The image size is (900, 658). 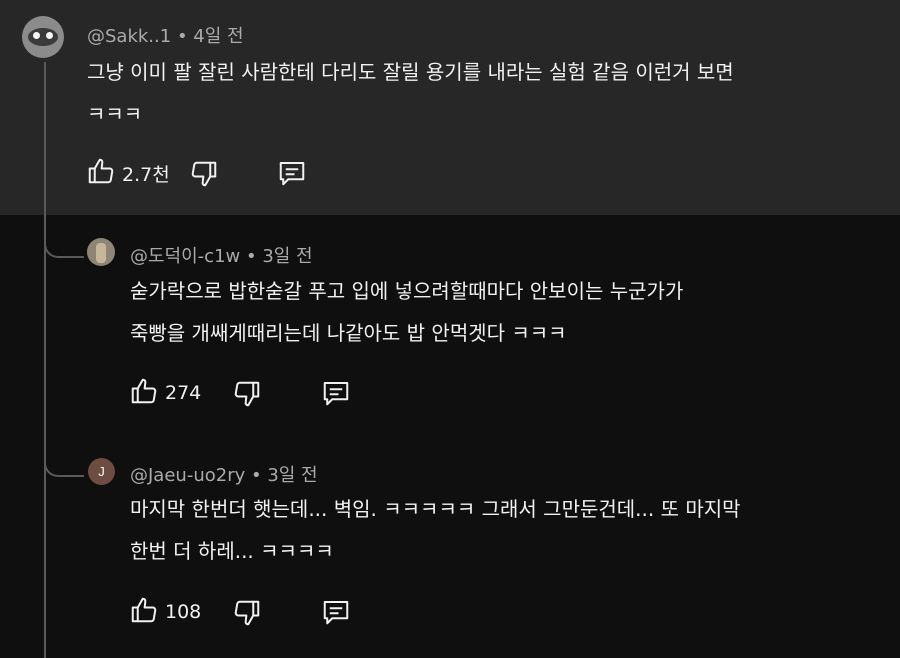 What do you see at coordinates (146, 174) in the screenshot?
I see `like-count: 2.7천` at bounding box center [146, 174].